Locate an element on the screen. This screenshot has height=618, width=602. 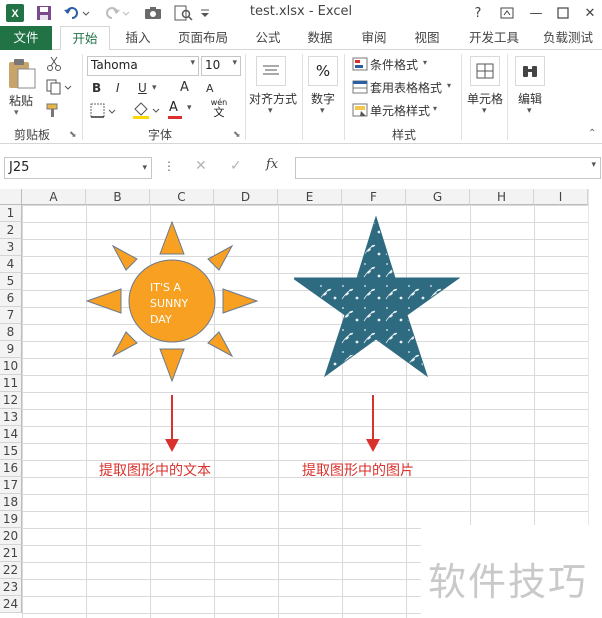
select-all-corner is located at coordinates (11, 197).